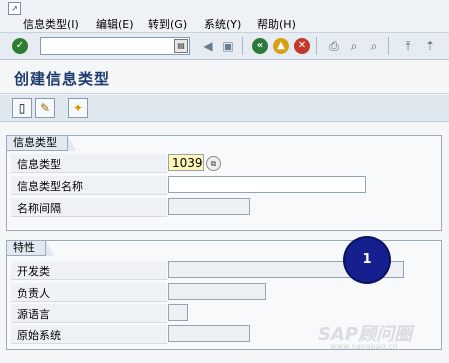 This screenshot has height=363, width=449. Describe the element at coordinates (408, 46) in the screenshot. I see `first-page-icon: ⤒` at that location.